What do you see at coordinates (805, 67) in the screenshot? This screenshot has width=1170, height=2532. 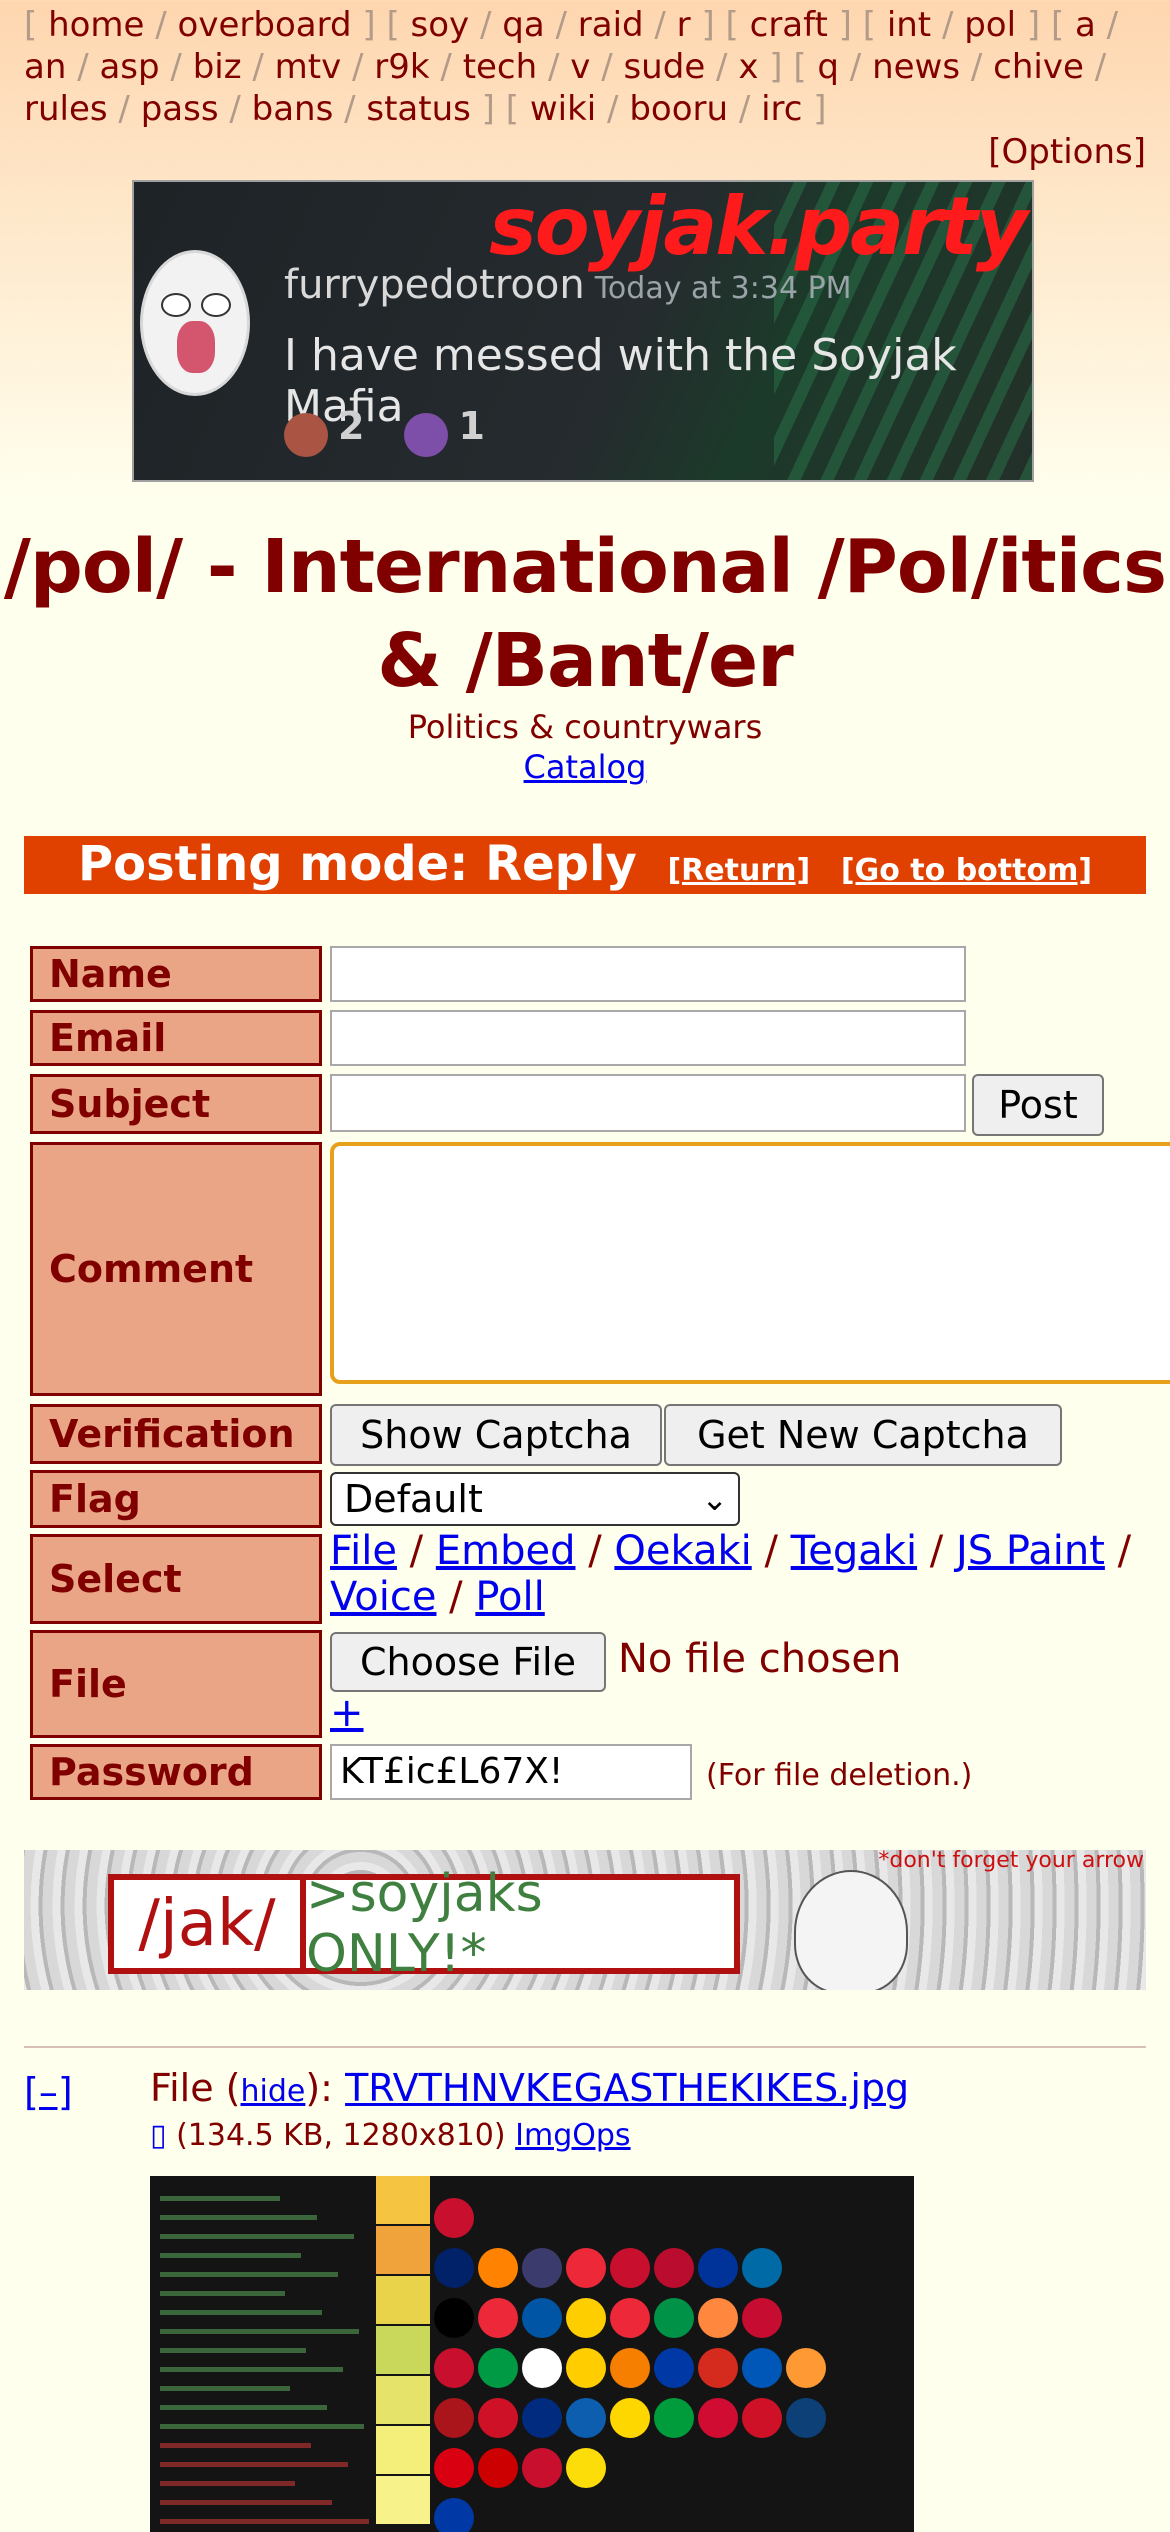 I see `nav-bracket: [` at bounding box center [805, 67].